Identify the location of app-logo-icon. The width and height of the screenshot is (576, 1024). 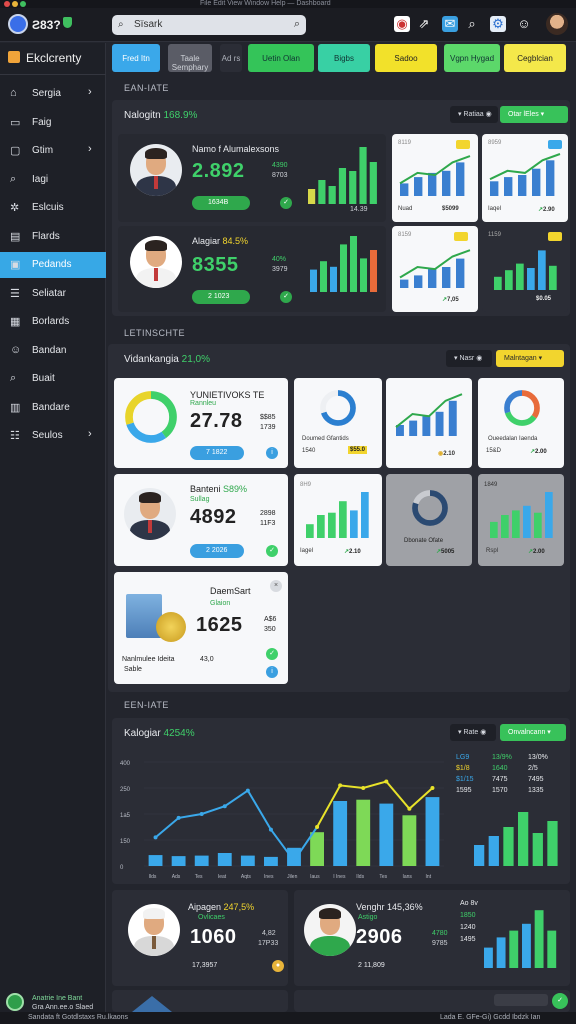
(18, 24).